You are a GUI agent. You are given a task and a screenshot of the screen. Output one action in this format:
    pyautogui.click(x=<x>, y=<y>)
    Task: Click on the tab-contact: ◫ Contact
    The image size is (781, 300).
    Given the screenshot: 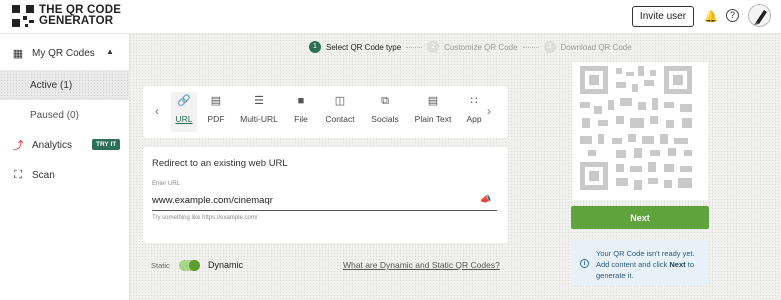 What is the action you would take?
    pyautogui.click(x=340, y=112)
    